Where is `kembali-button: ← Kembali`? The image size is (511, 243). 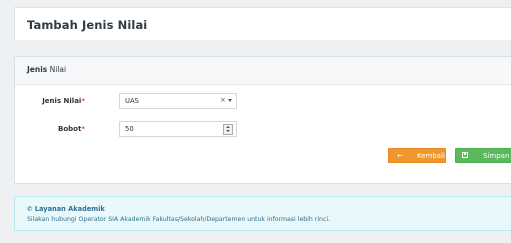 kembali-button: ← Kembali is located at coordinates (417, 155).